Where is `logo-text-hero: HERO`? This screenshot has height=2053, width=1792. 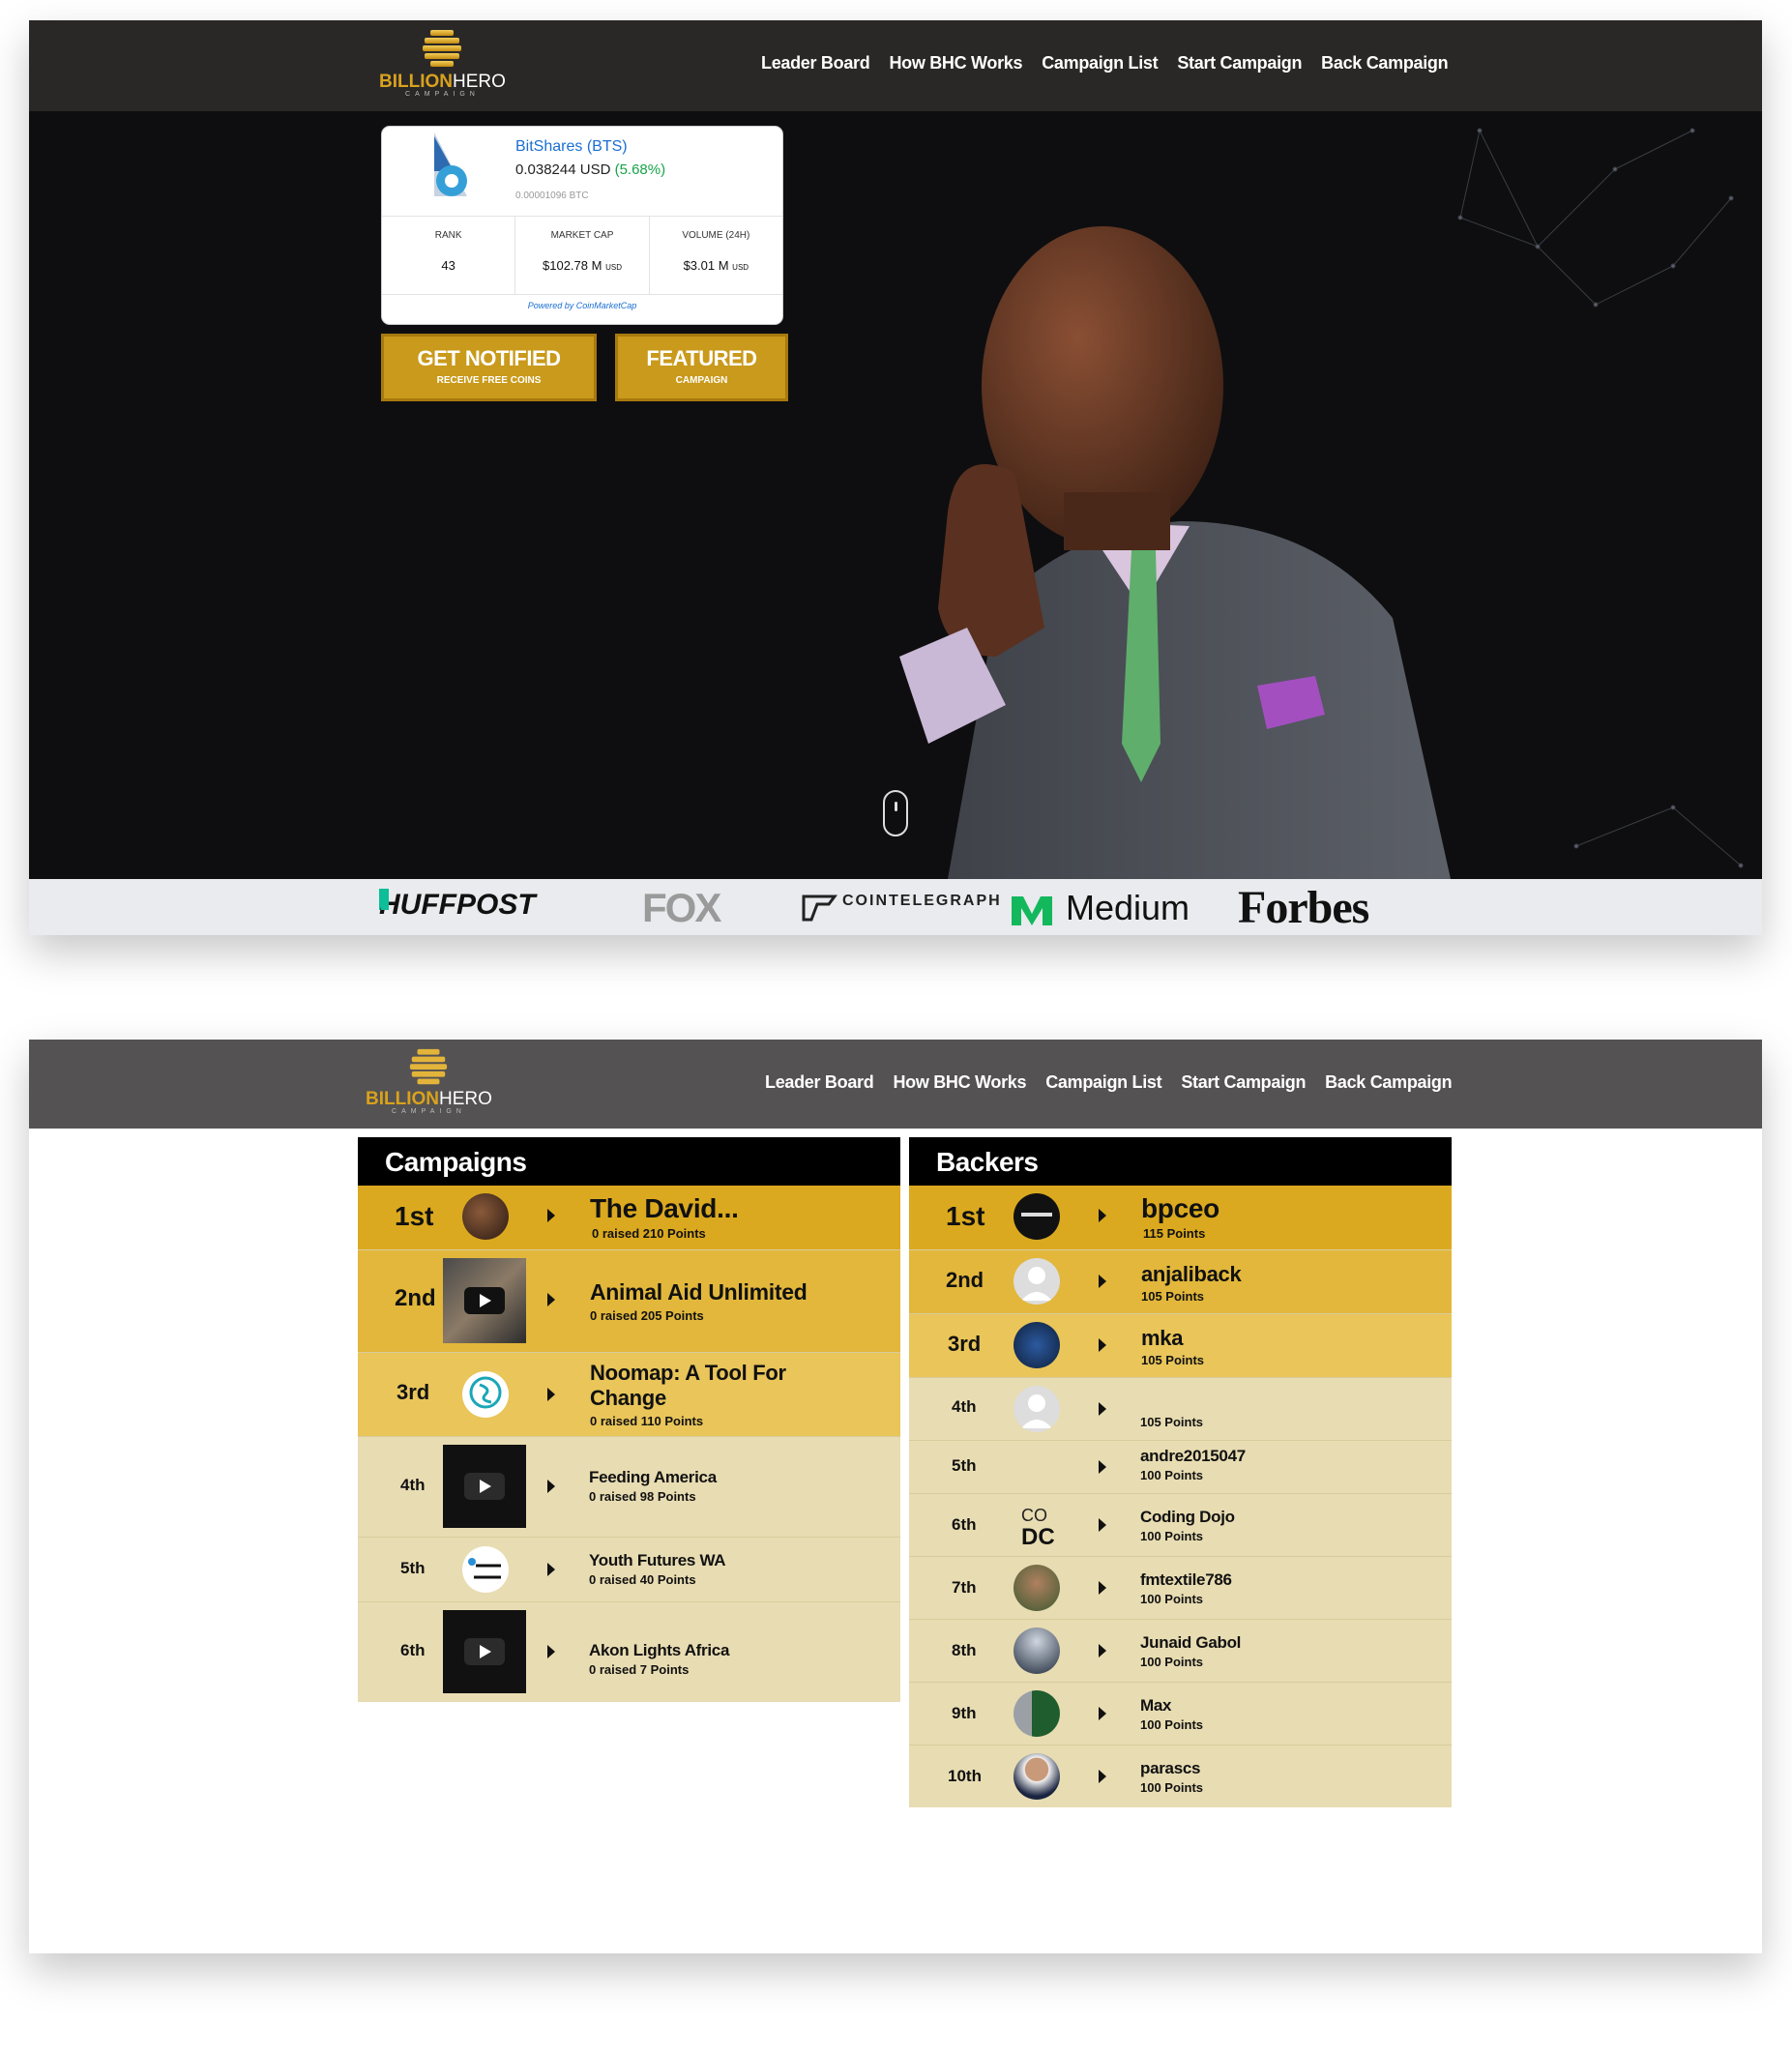
logo-text-hero: HERO is located at coordinates (479, 82).